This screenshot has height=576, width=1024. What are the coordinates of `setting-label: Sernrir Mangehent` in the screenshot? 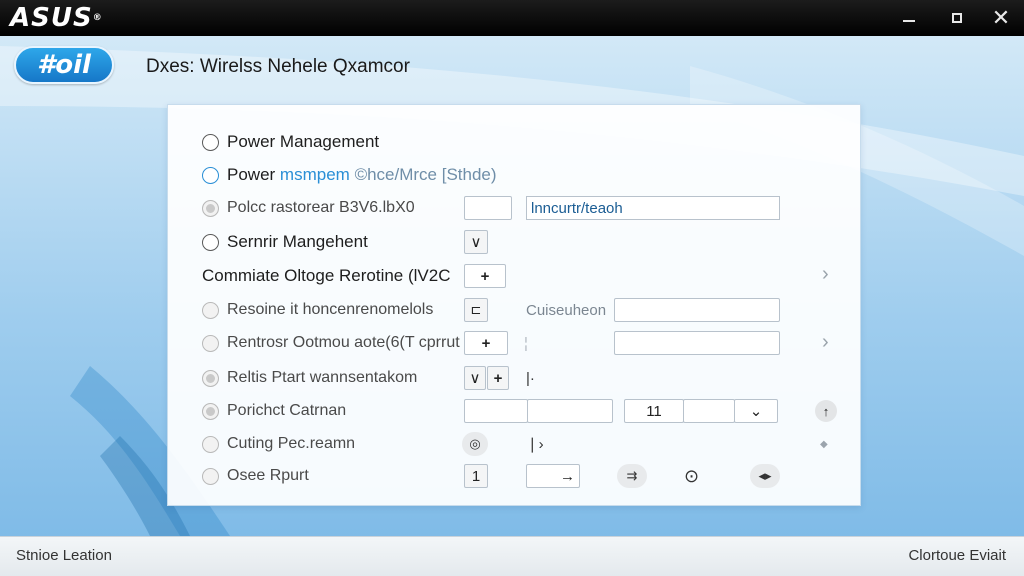 It's located at (297, 241).